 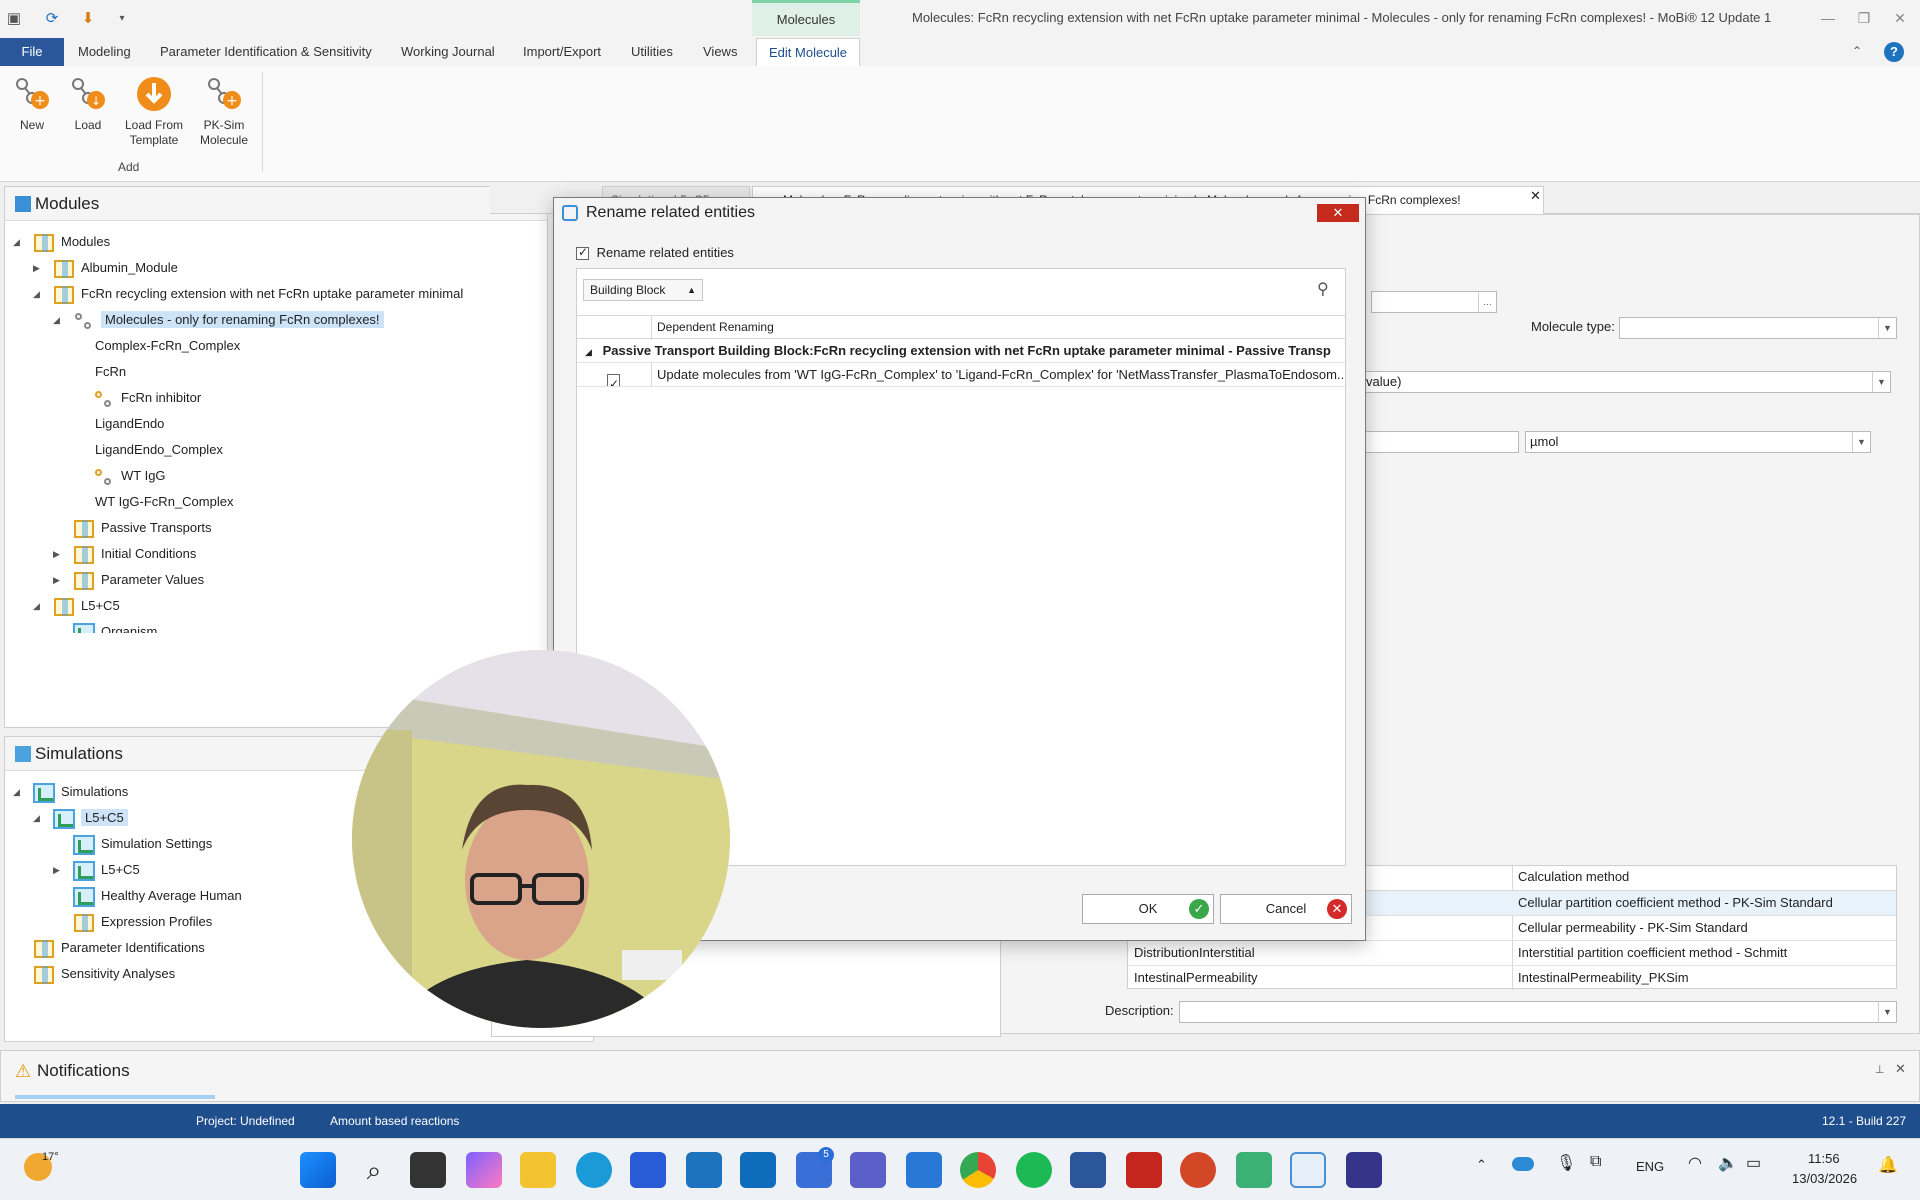 What do you see at coordinates (1440, 442) in the screenshot?
I see `amount-input` at bounding box center [1440, 442].